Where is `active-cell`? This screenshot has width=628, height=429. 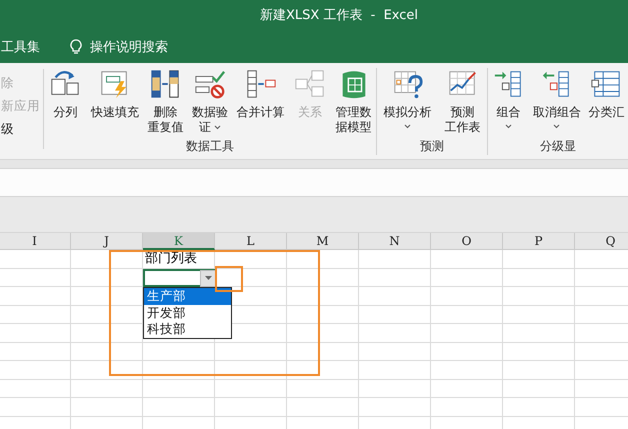 active-cell is located at coordinates (179, 277).